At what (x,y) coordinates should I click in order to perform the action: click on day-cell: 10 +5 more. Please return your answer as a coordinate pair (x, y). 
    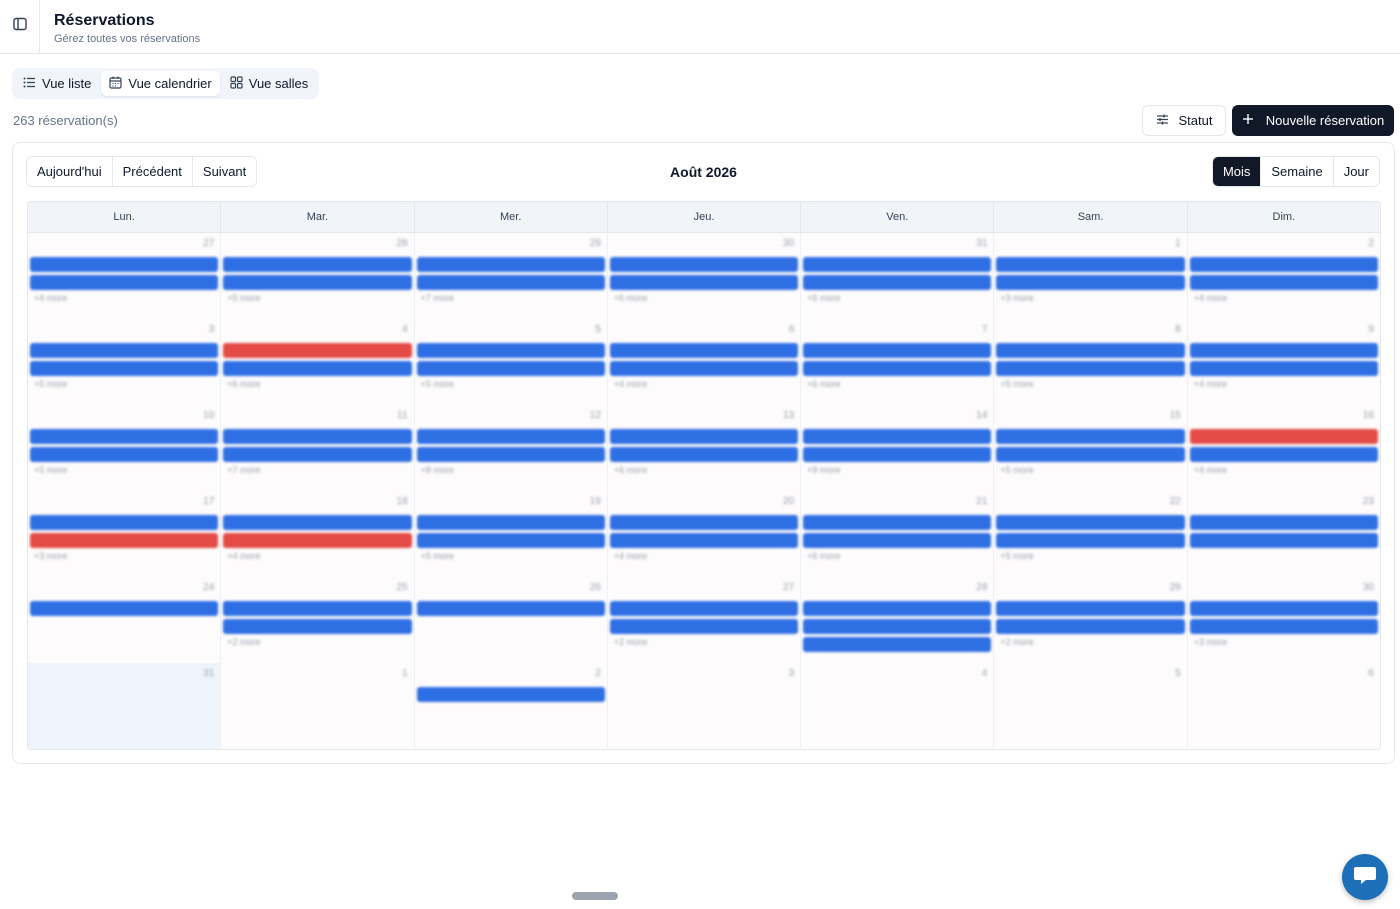
    Looking at the image, I should click on (125, 448).